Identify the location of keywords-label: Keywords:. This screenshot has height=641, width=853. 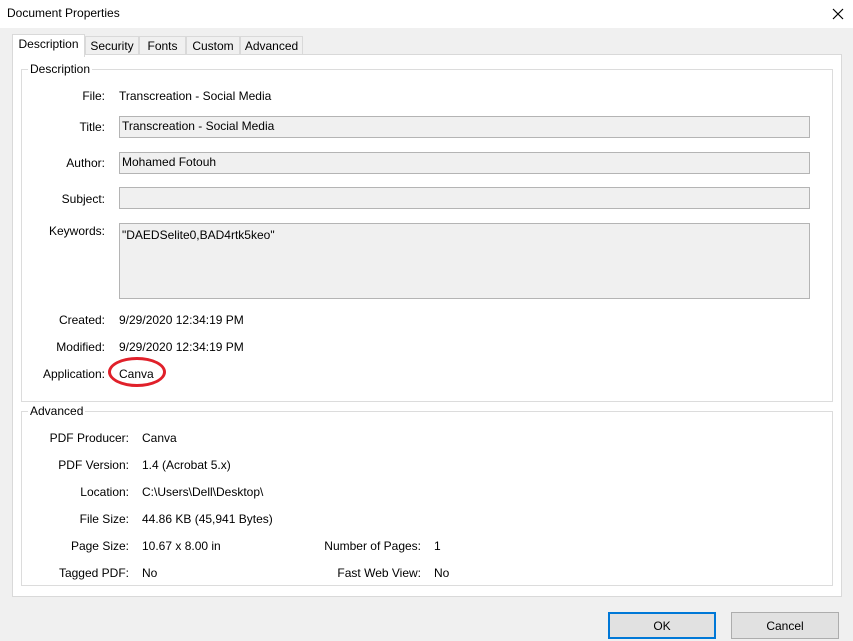
(76, 231).